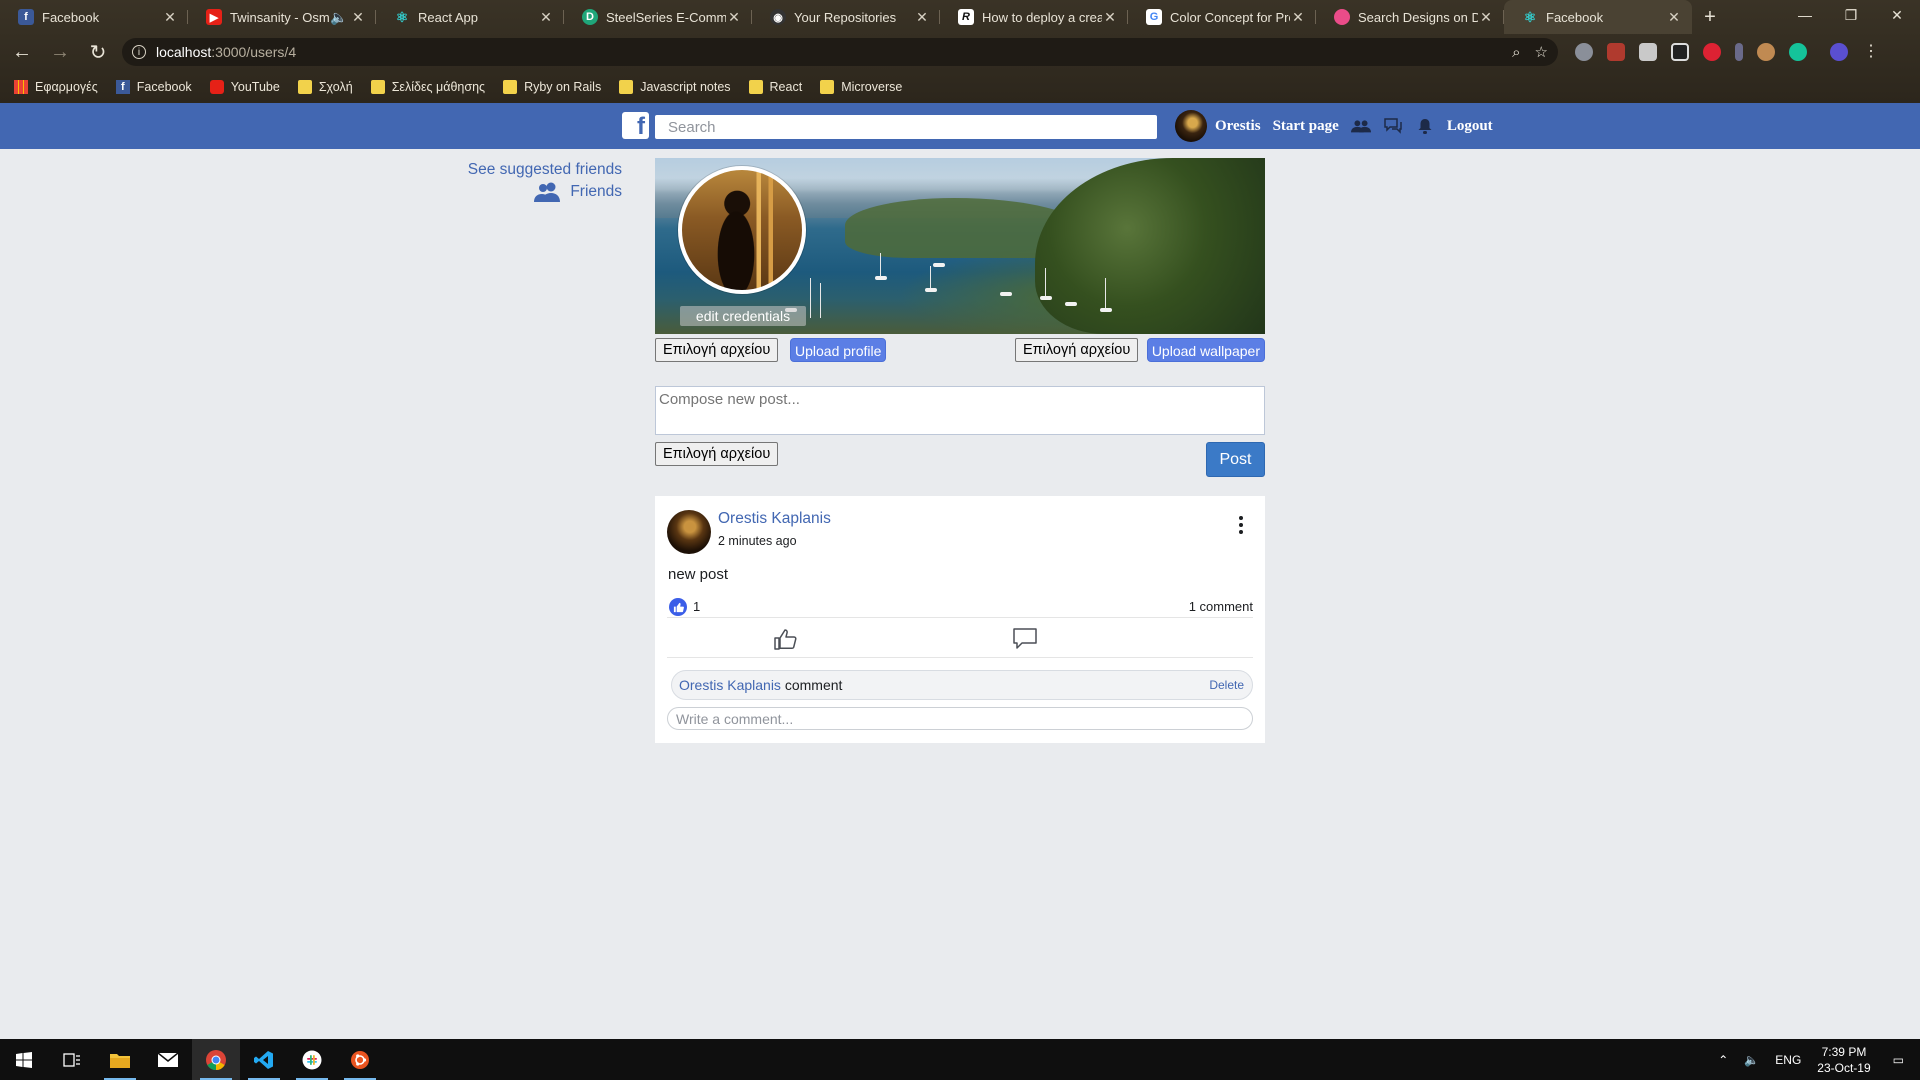  I want to click on tab-dribbble: Search Designs on Dribbble ✕, so click(1410, 17).